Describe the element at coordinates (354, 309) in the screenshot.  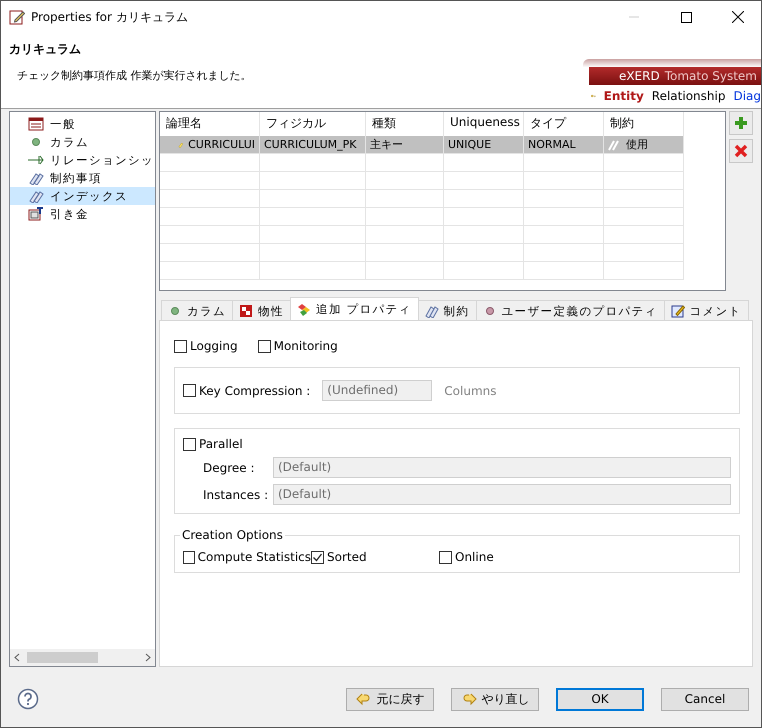
I see `tab: 追加 プロパティ` at that location.